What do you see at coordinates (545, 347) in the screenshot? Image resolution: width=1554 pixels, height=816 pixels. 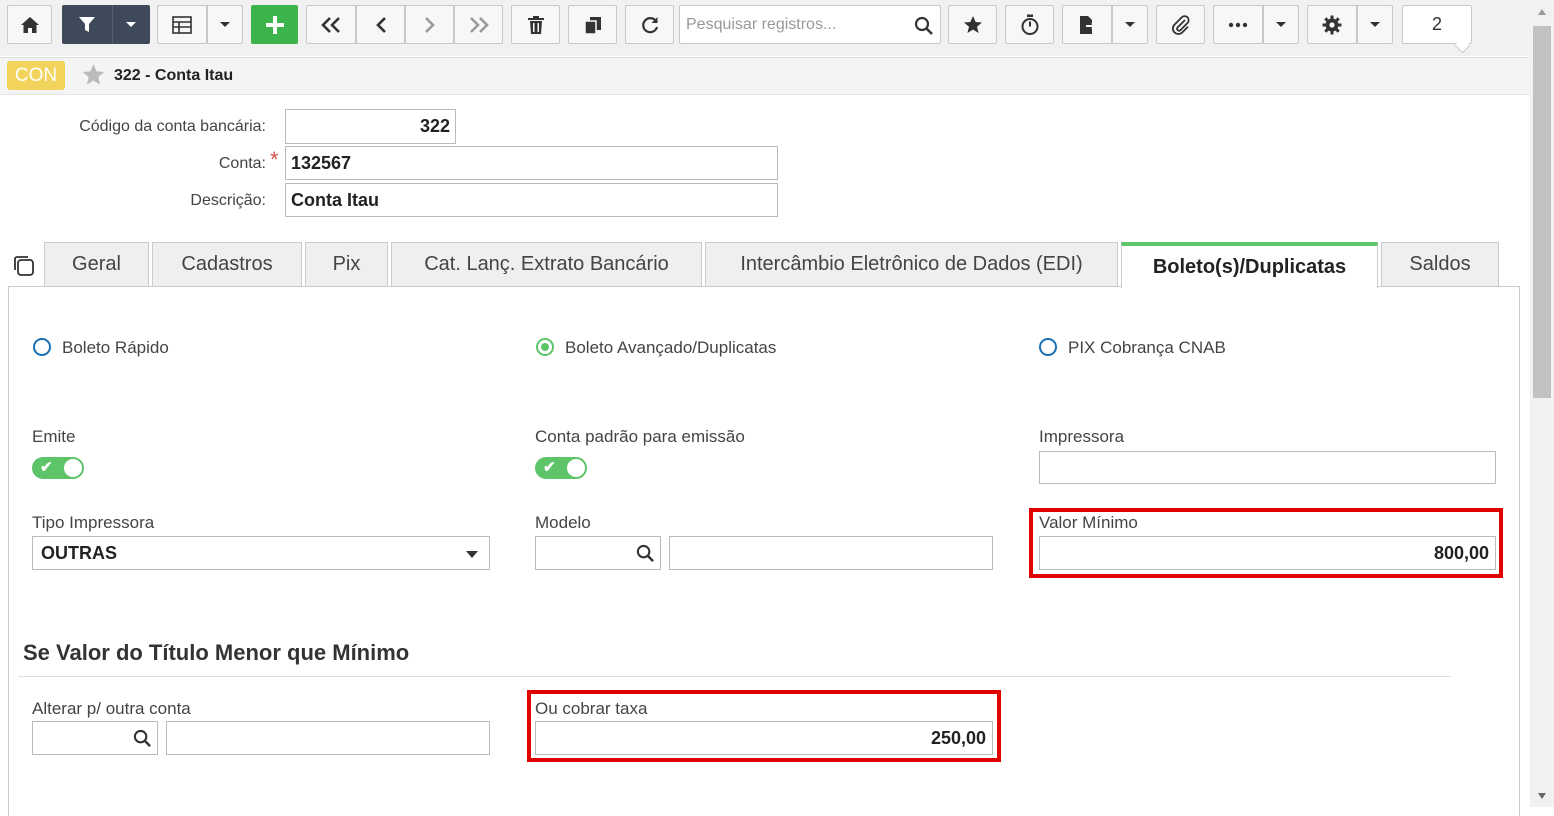 I see `radio-boleto-avancado` at bounding box center [545, 347].